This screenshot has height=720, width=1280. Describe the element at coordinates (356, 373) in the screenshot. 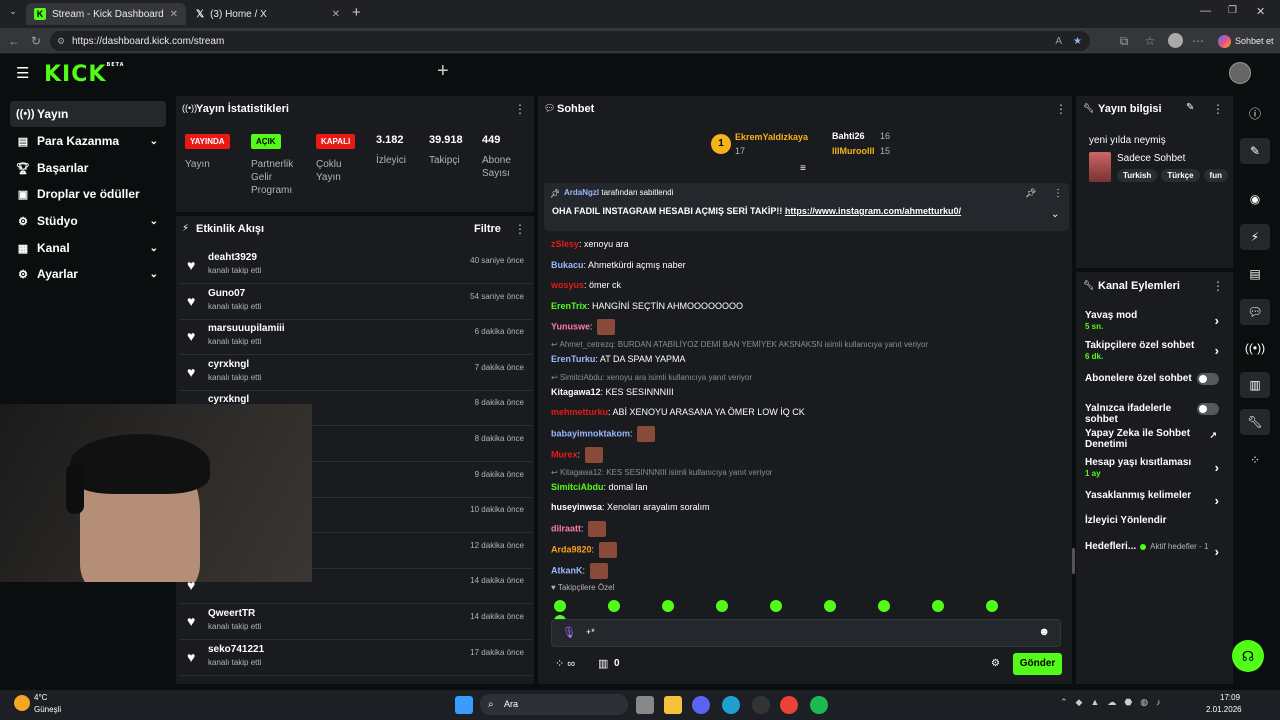

I see `activity-item: ♥ cyrxkngl kanalı takip etti 7 dakika önce` at that location.